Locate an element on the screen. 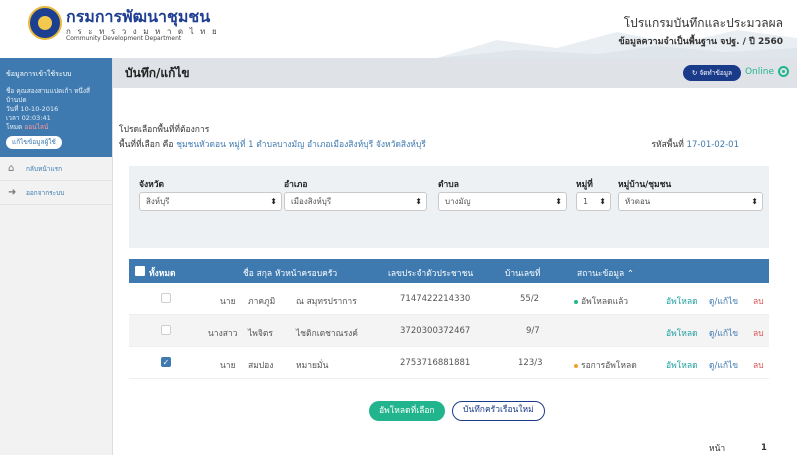 Image resolution: width=797 pixels, height=455 pixels. select-all-checkbox is located at coordinates (140, 271).